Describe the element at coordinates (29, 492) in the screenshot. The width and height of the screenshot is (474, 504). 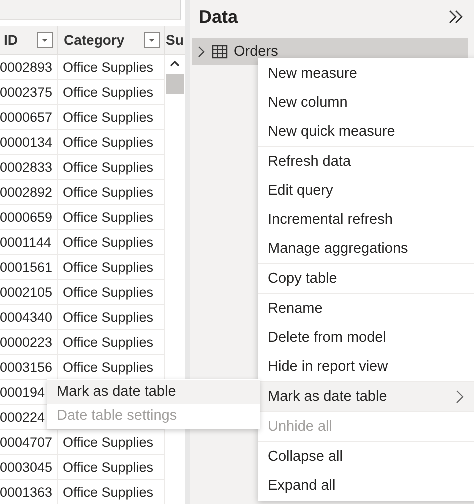
I see `table-cell: 0001363` at that location.